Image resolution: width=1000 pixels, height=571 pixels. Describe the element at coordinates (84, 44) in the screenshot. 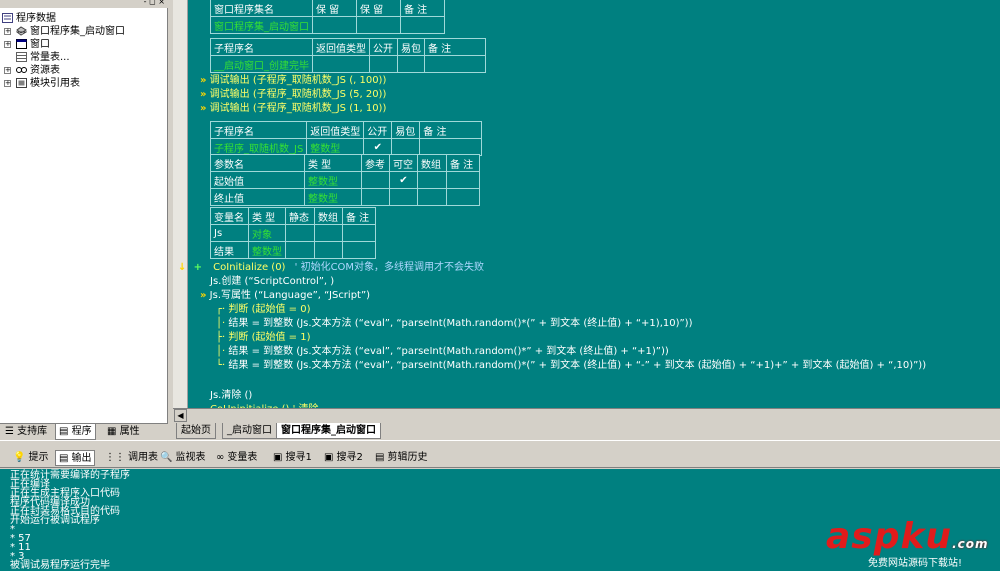

I see `tree-item-window: + 窗口` at that location.